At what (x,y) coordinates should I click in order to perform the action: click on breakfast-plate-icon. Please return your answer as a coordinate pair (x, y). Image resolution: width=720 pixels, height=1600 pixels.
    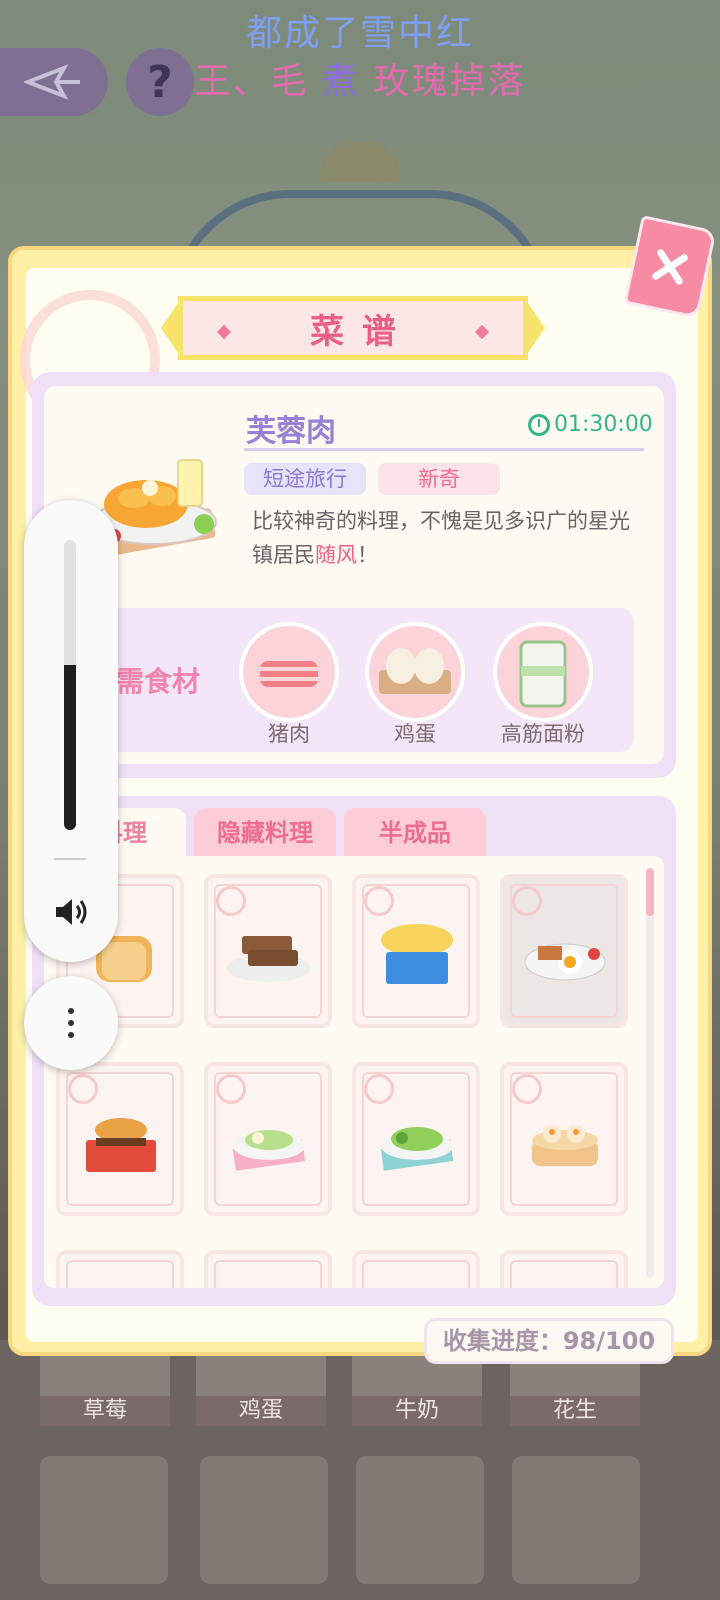
    Looking at the image, I should click on (565, 962).